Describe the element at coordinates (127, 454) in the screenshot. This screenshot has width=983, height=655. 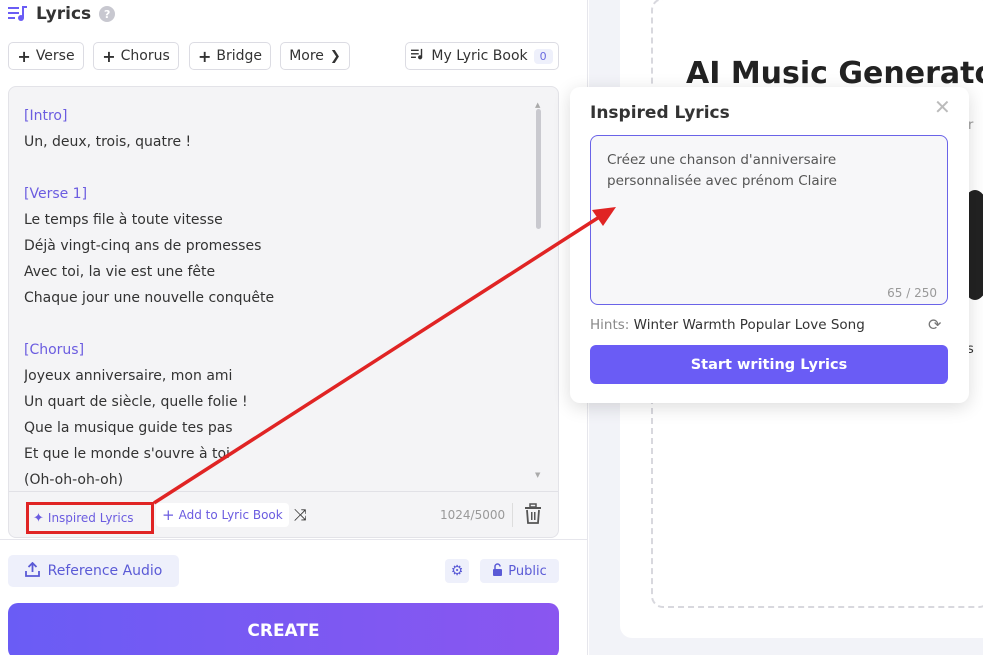
I see `lyric-line: Et que le monde s'ouvre à toi` at that location.